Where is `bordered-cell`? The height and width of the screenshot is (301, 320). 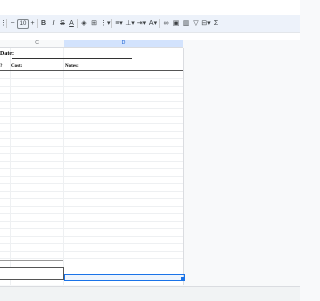 bordered-cell is located at coordinates (32, 273).